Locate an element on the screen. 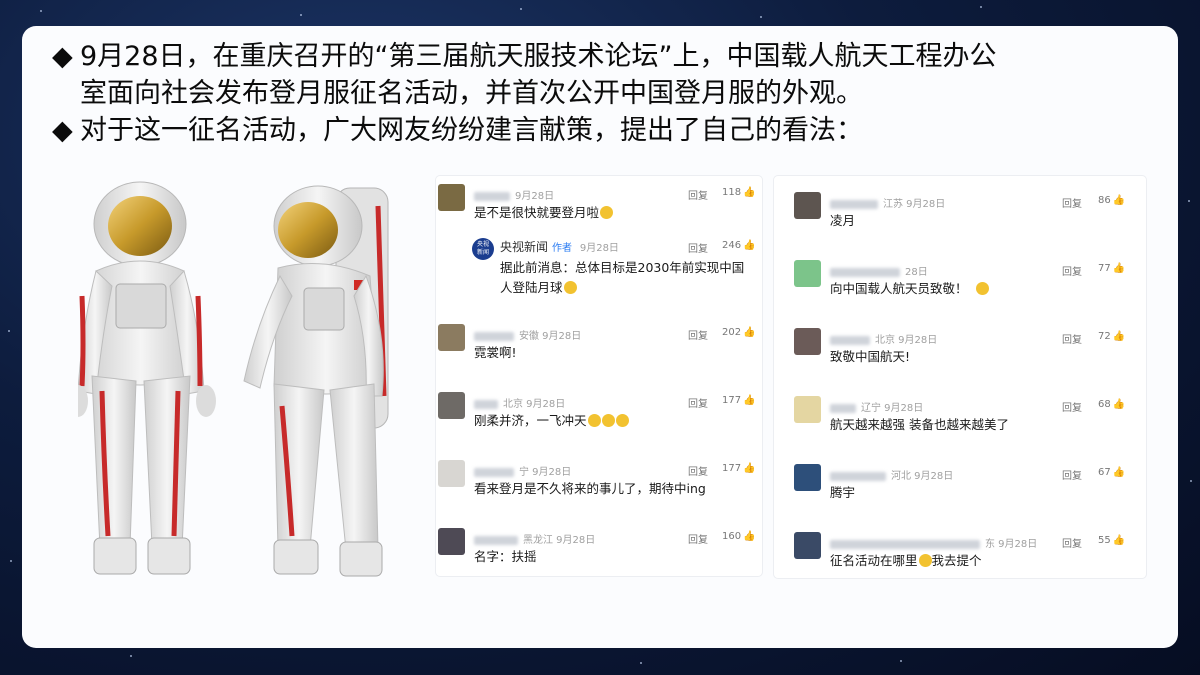 This screenshot has height=675, width=1200. like-button: 67 👍 is located at coordinates (1111, 472).